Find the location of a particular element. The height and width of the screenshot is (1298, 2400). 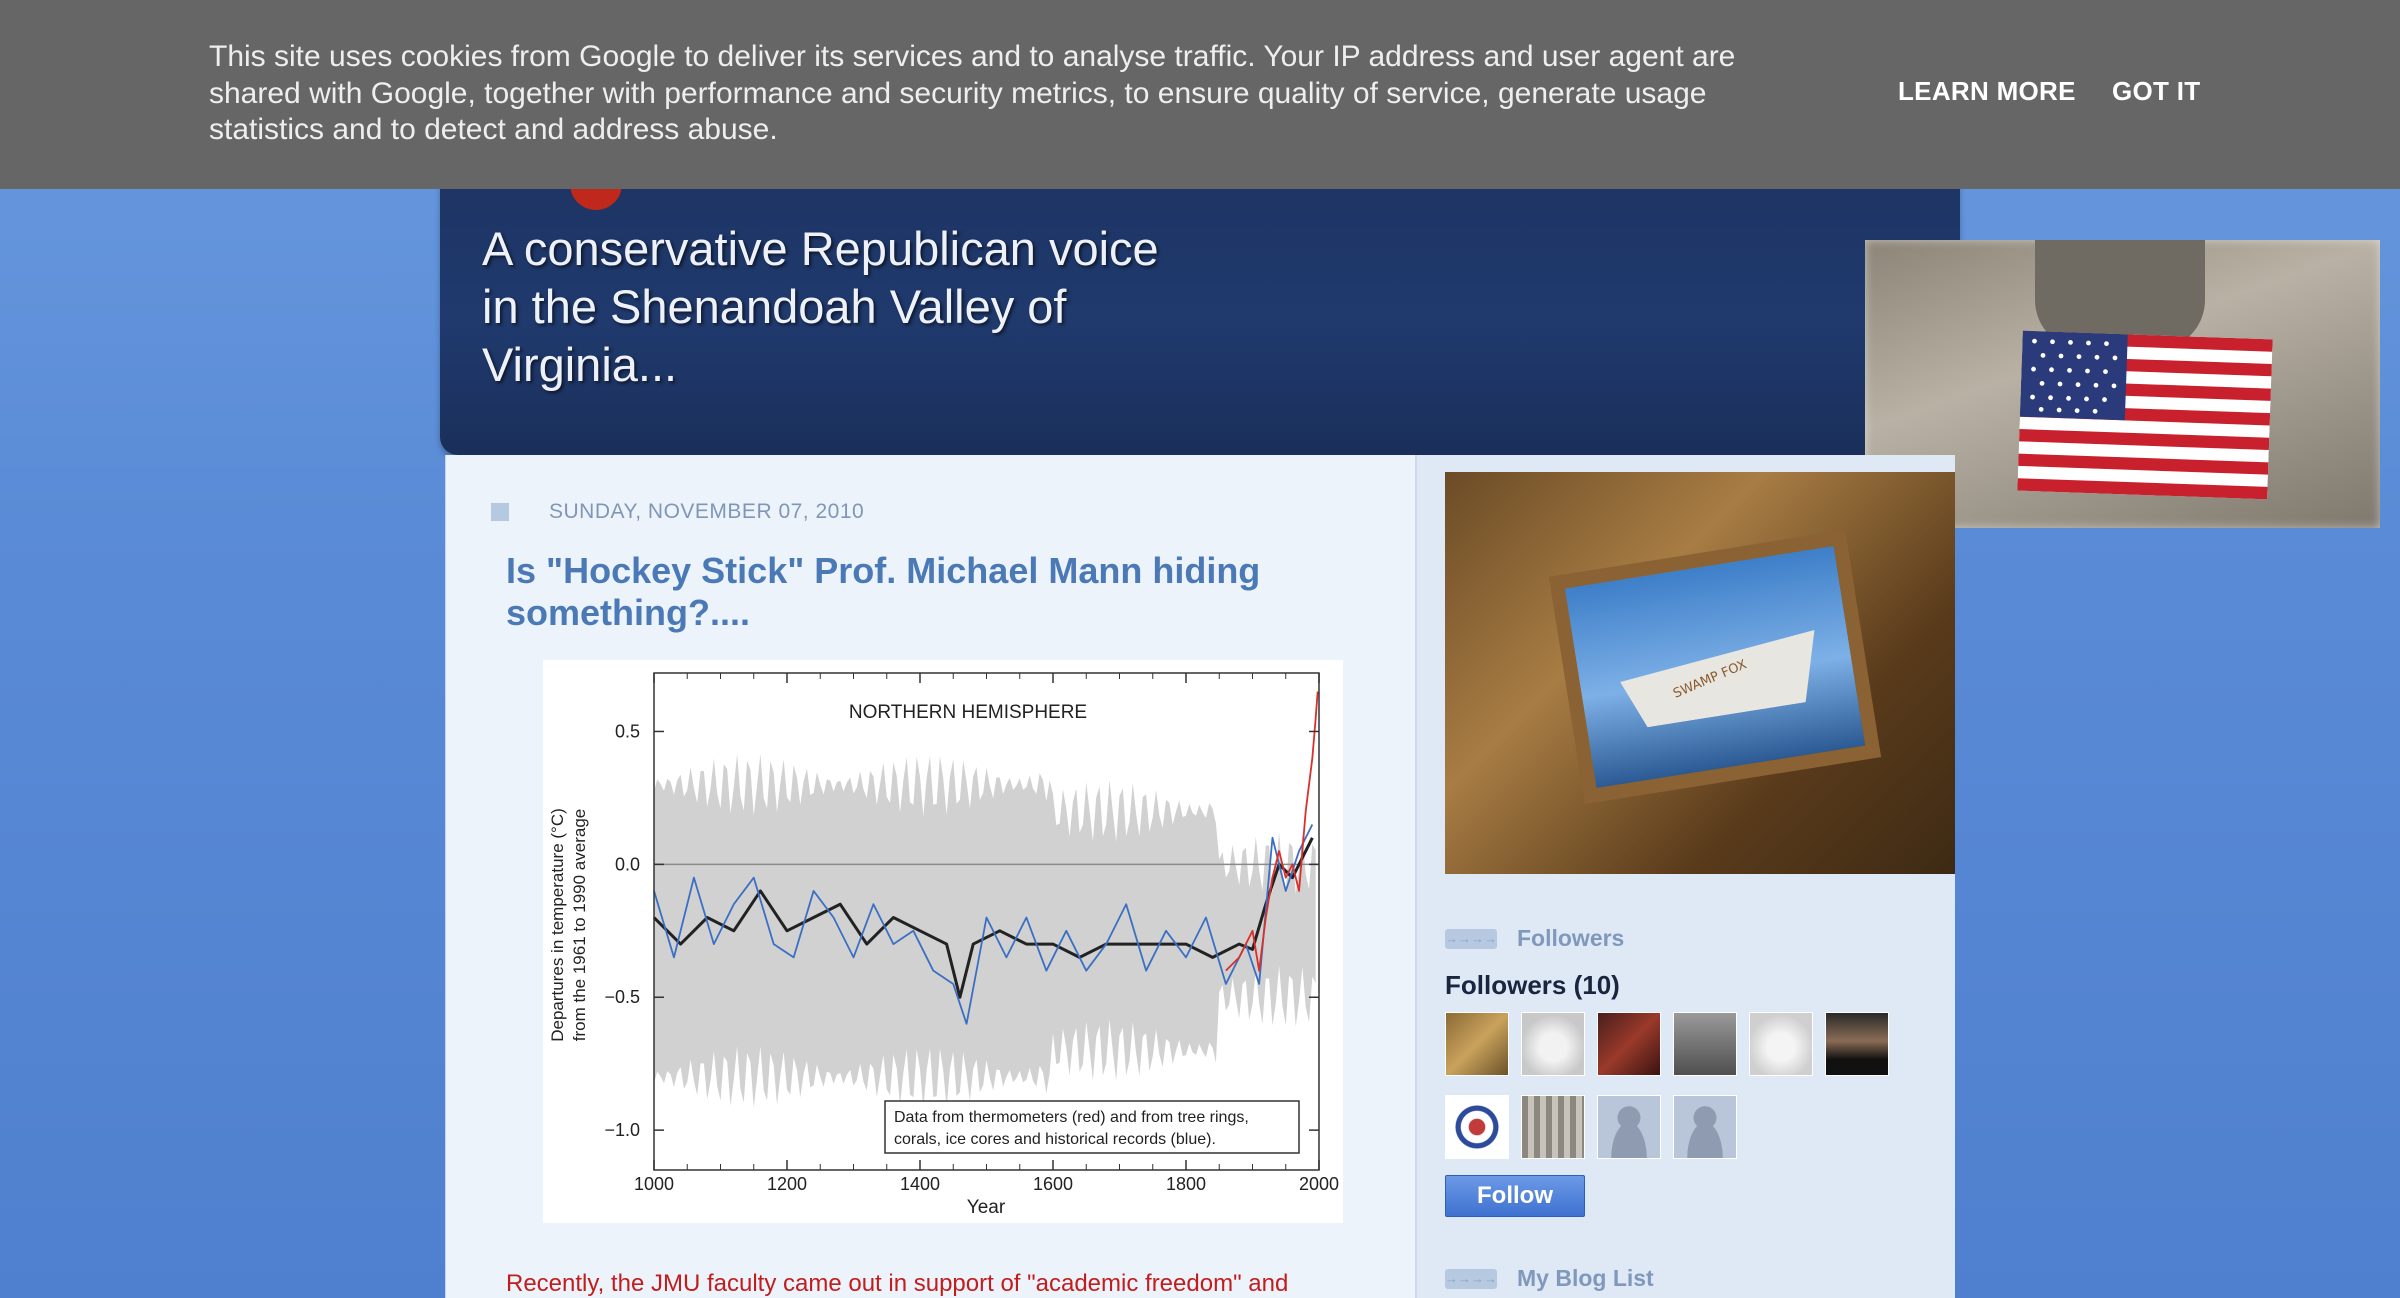

blog-list-widget-header: →→→→ My Blog List is located at coordinates (1549, 1278).